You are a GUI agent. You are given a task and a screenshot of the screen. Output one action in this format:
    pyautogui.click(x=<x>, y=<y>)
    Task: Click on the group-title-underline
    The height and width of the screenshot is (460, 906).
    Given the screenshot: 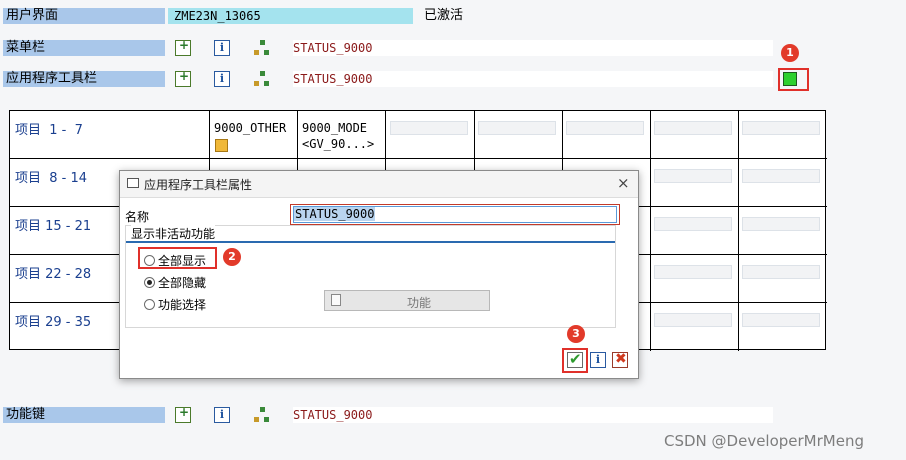 What is the action you would take?
    pyautogui.click(x=370, y=242)
    